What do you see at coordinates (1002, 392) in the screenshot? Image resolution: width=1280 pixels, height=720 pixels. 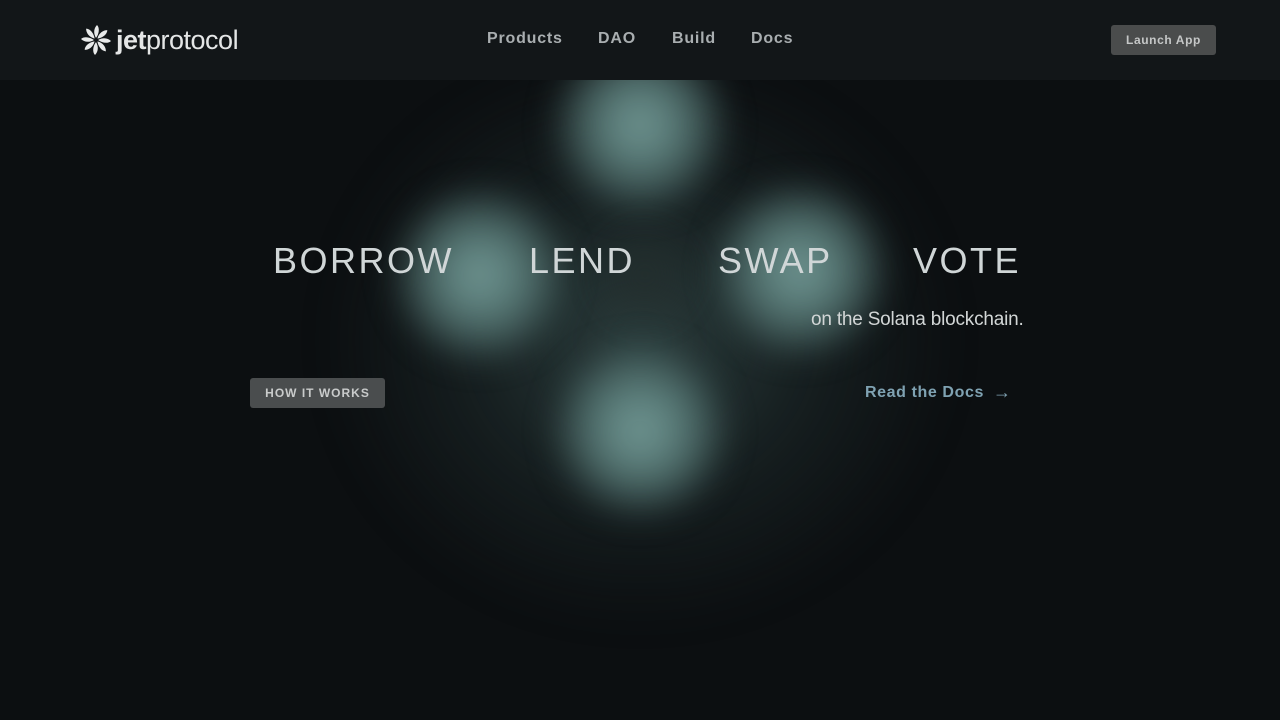 I see `arrow-right-icon: →` at bounding box center [1002, 392].